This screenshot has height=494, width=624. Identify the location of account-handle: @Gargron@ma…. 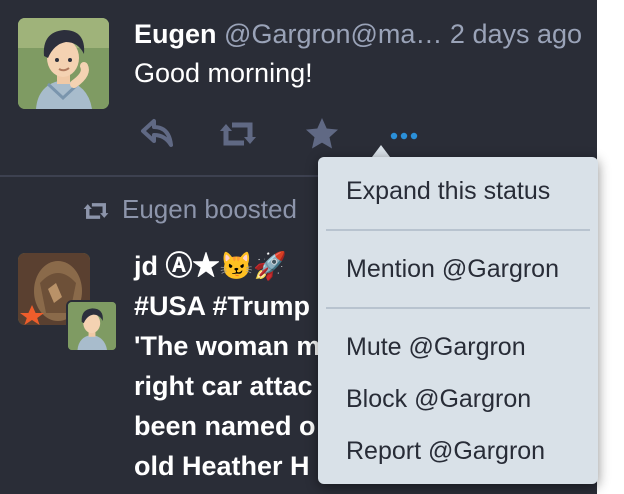
(333, 34).